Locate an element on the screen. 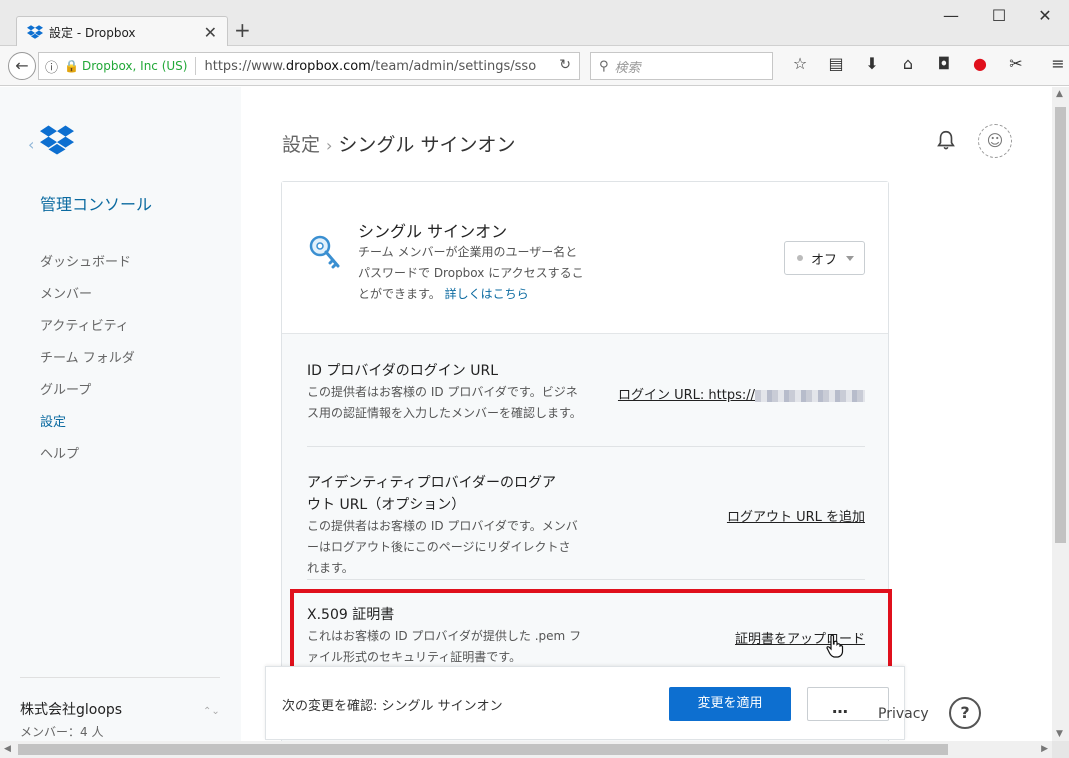  search-placeholder: 検索 is located at coordinates (627, 68).